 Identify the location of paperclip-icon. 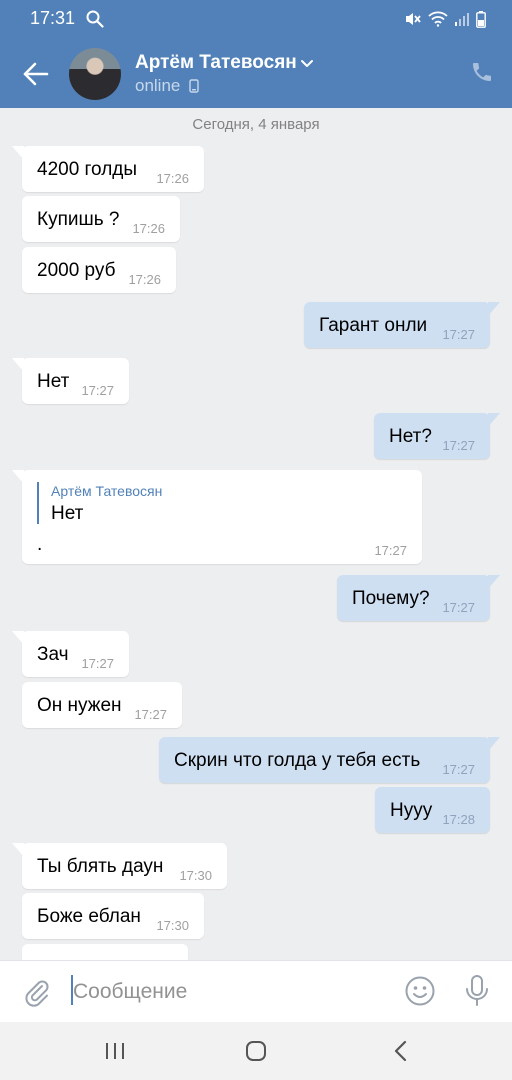
(36, 992).